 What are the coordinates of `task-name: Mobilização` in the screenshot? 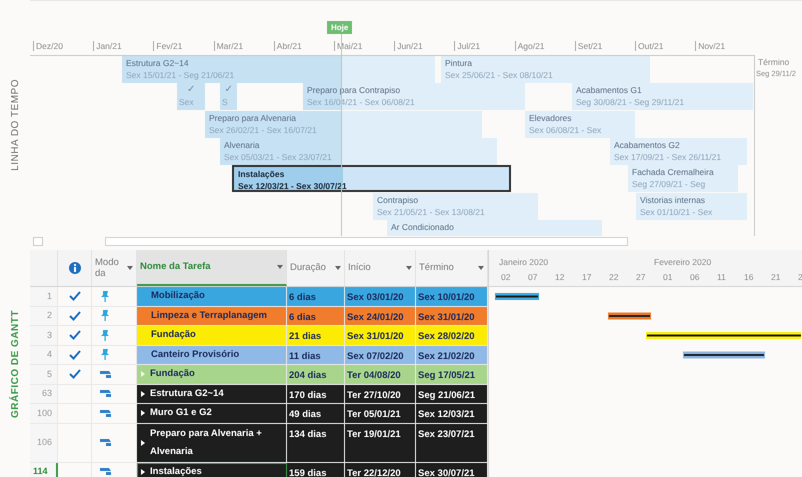 It's located at (178, 296).